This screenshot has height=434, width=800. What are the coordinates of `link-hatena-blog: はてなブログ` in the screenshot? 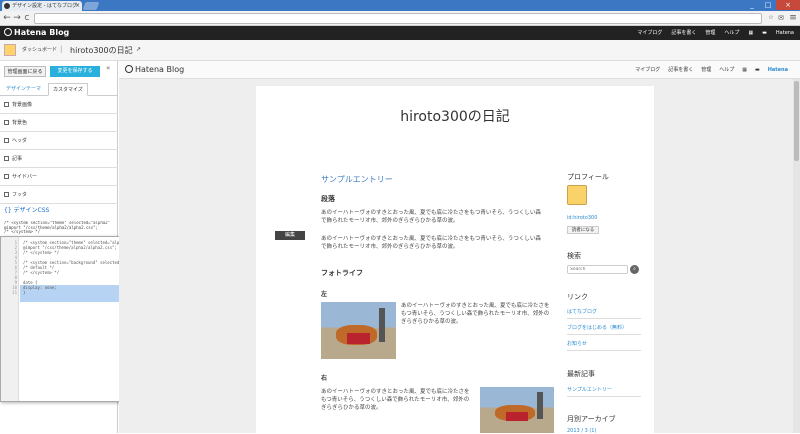 It's located at (582, 311).